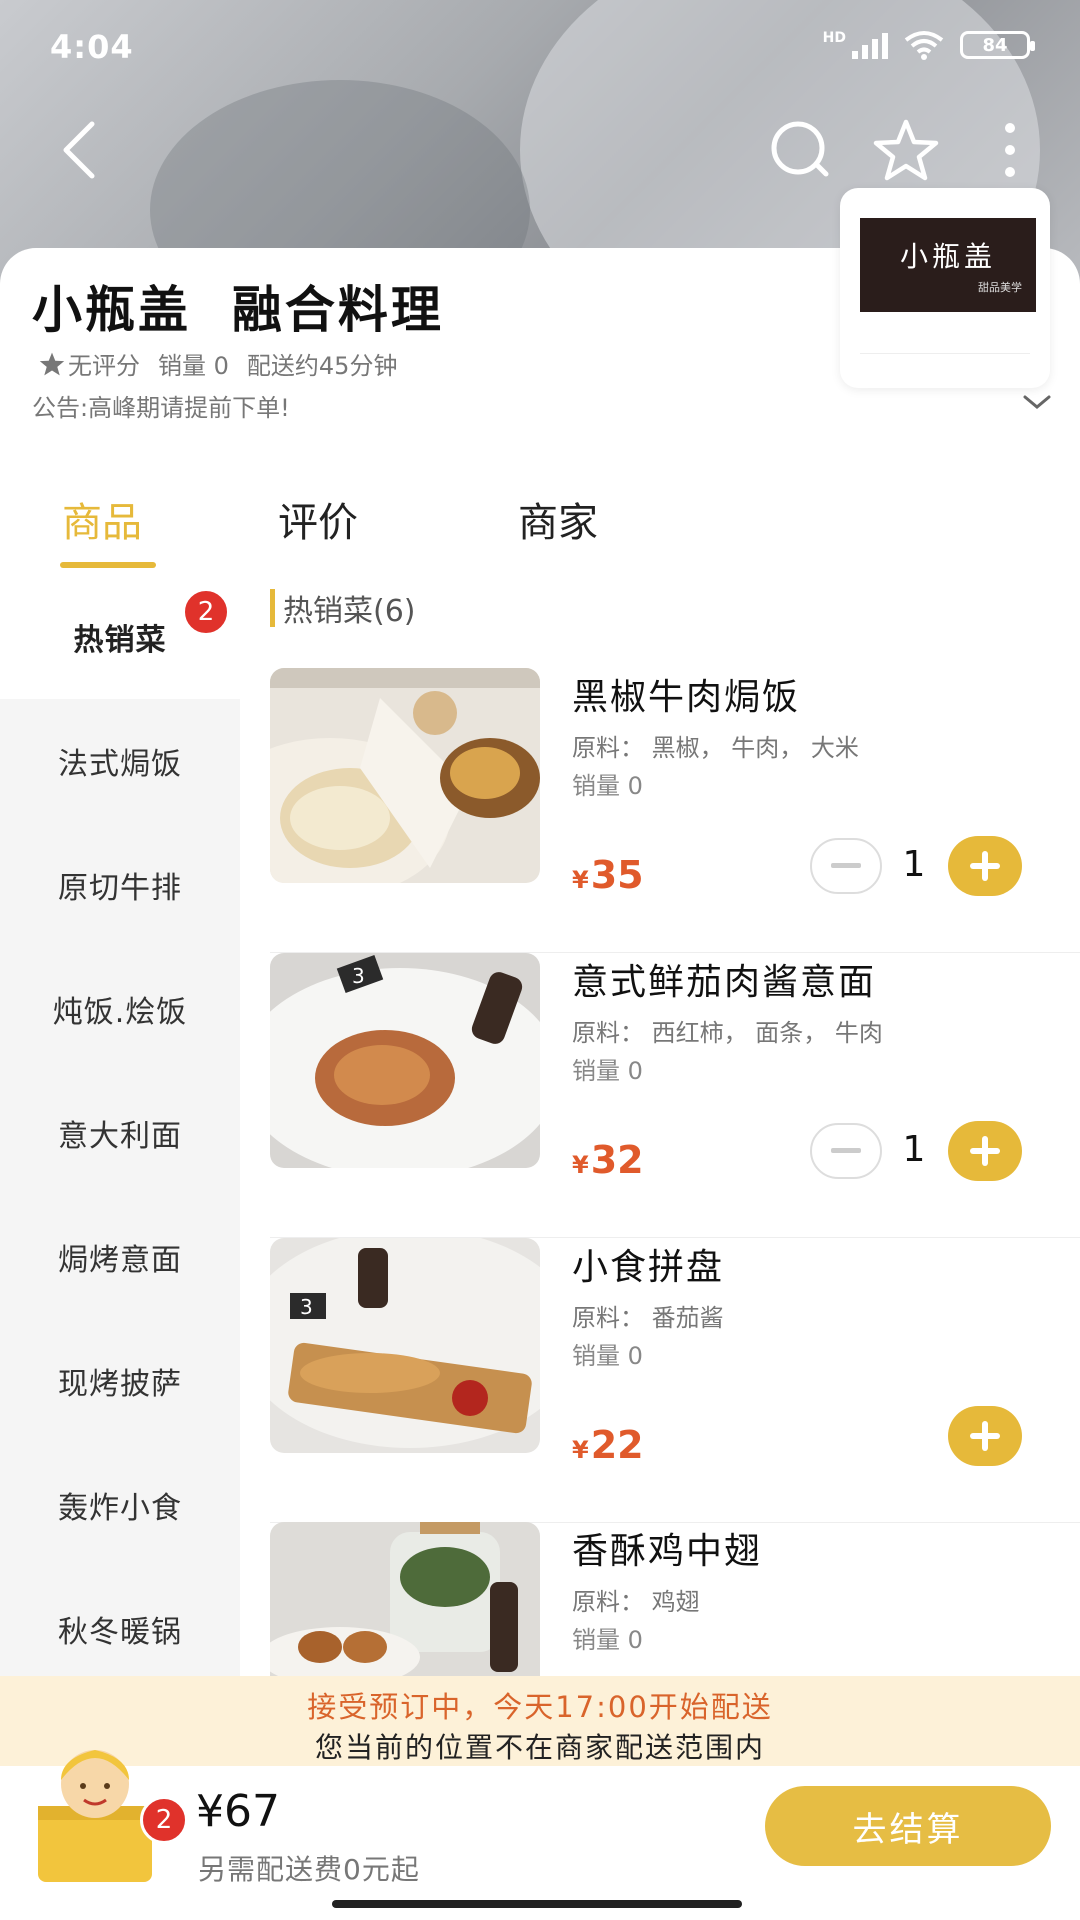 This screenshot has width=1080, height=1920. I want to click on product-name: 黑椒牛肉焗饭, so click(686, 697).